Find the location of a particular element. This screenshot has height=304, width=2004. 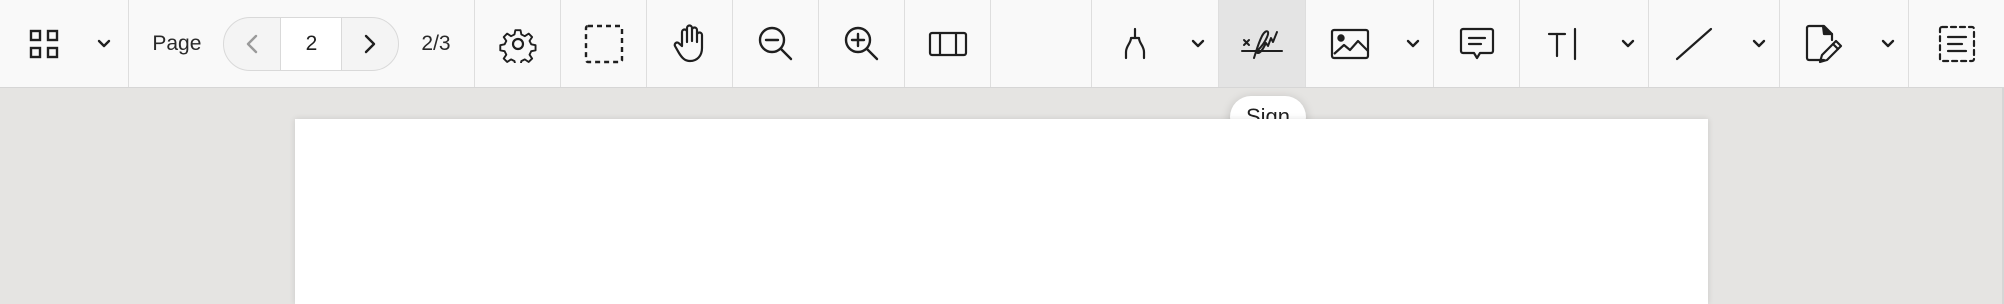

highlight-tool-button is located at coordinates (1135, 44).